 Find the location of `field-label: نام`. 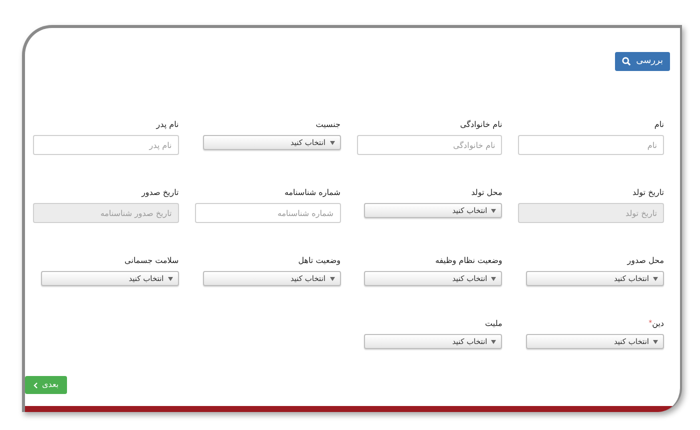

field-label: نام is located at coordinates (659, 125).